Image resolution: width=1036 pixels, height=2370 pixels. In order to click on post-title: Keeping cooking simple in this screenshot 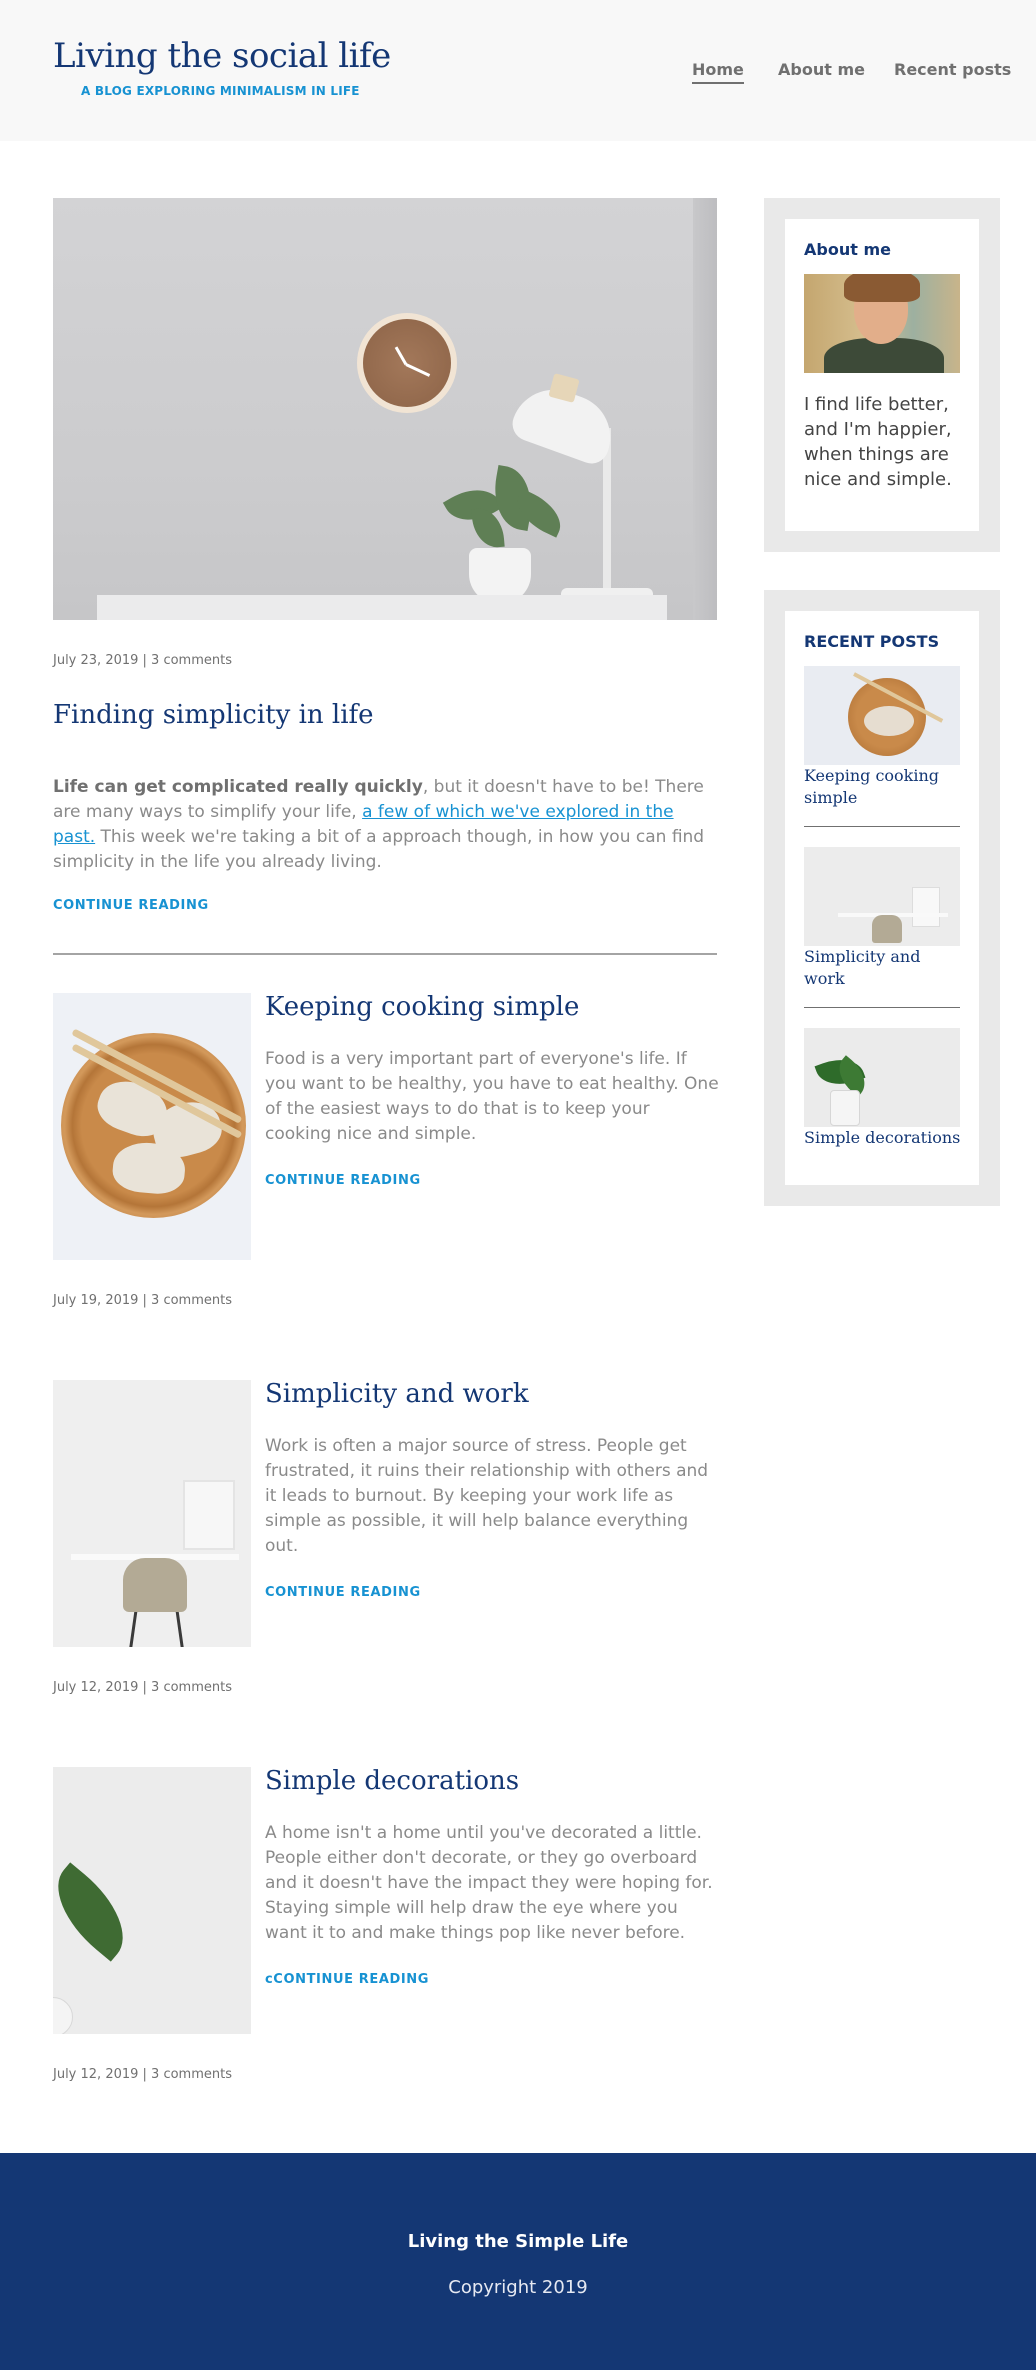, I will do `click(422, 1007)`.